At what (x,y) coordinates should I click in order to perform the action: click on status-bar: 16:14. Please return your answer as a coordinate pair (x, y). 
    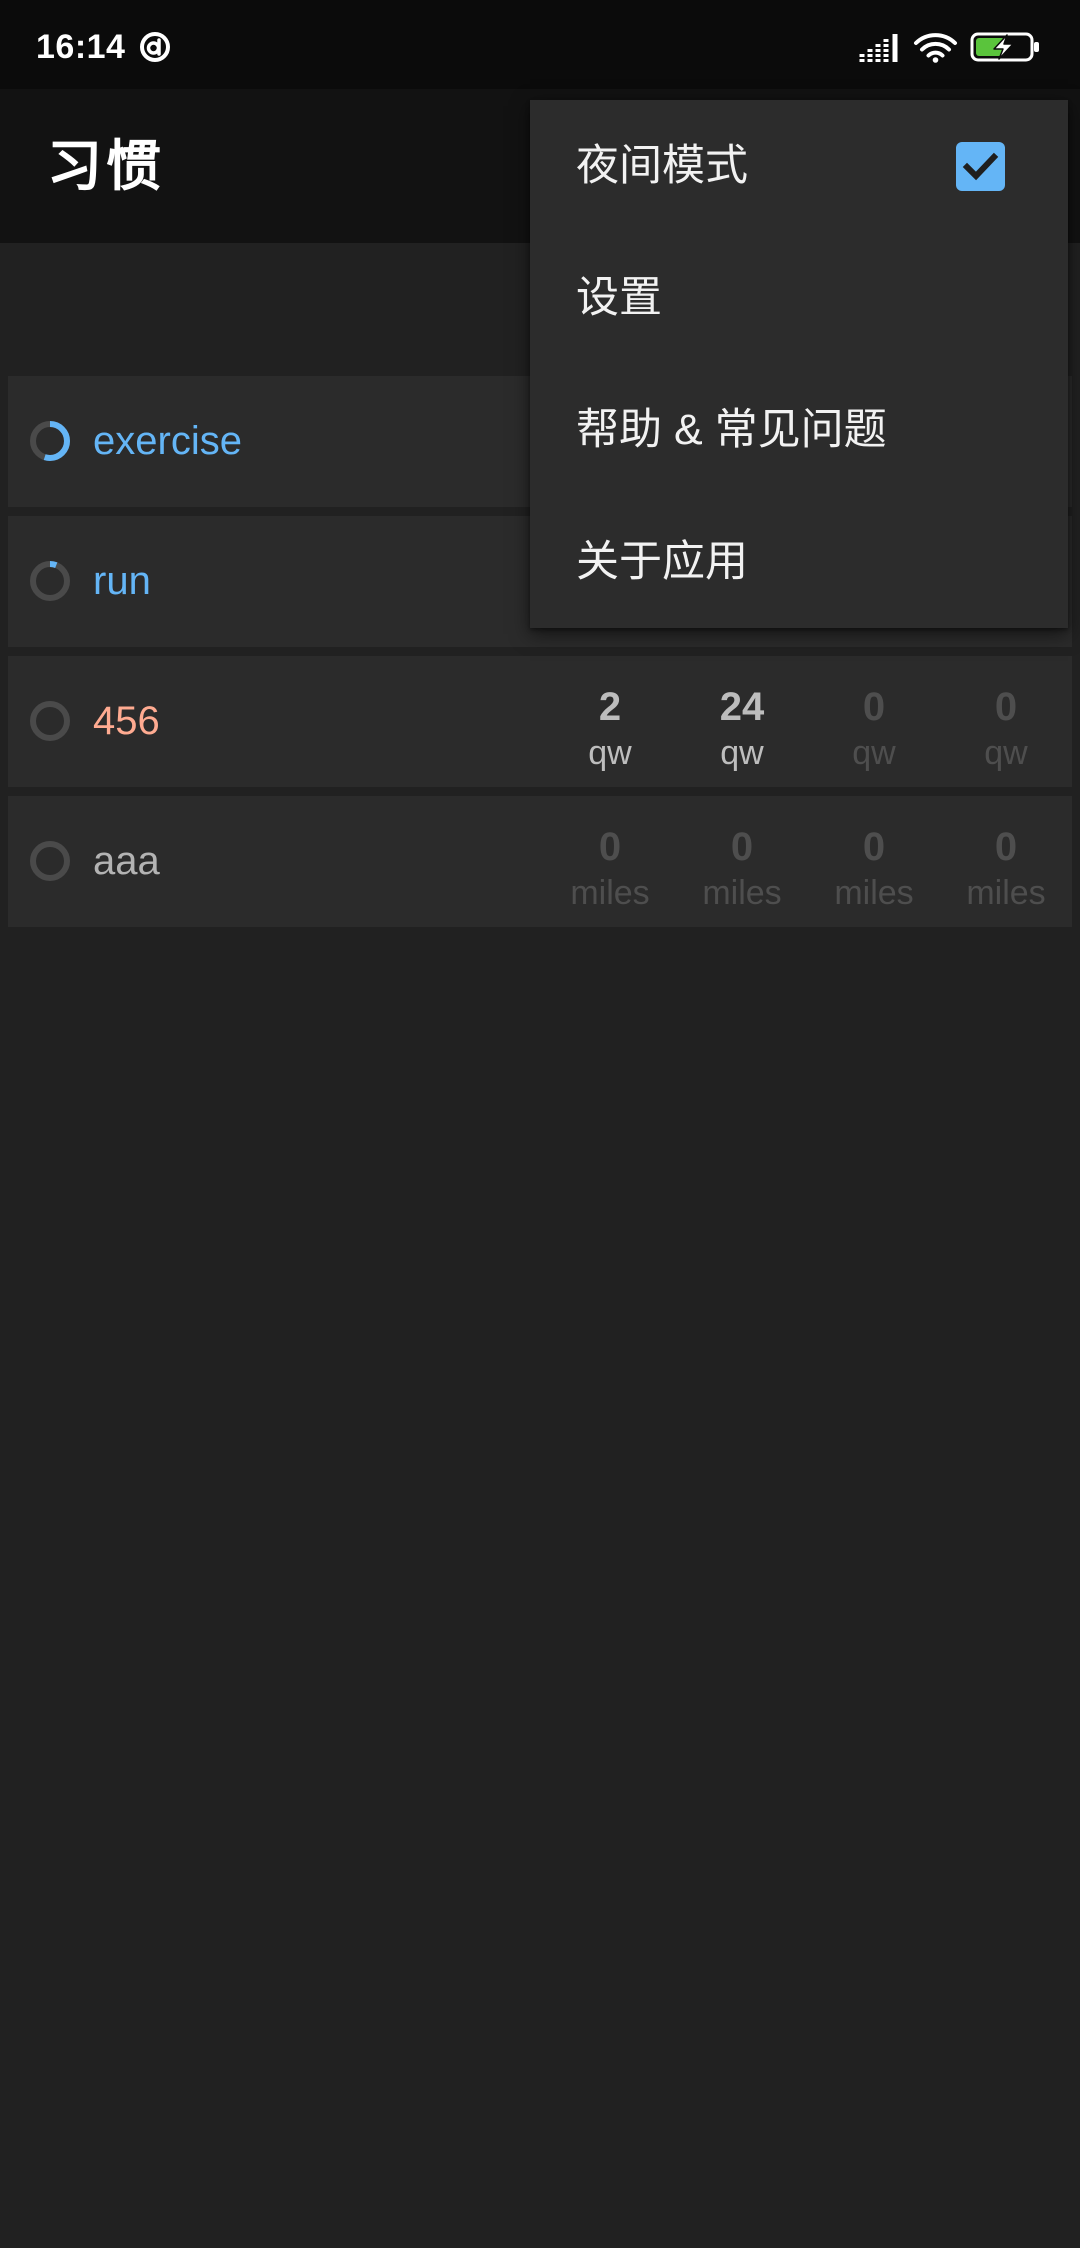
    Looking at the image, I should click on (540, 44).